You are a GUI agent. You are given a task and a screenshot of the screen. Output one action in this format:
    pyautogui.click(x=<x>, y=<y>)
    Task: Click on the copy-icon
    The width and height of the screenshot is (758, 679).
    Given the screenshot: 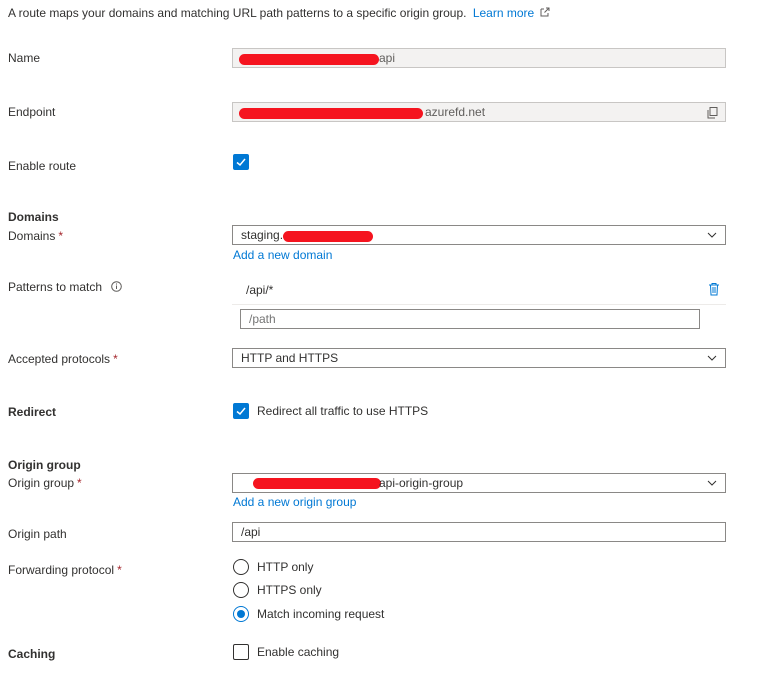 What is the action you would take?
    pyautogui.click(x=712, y=113)
    